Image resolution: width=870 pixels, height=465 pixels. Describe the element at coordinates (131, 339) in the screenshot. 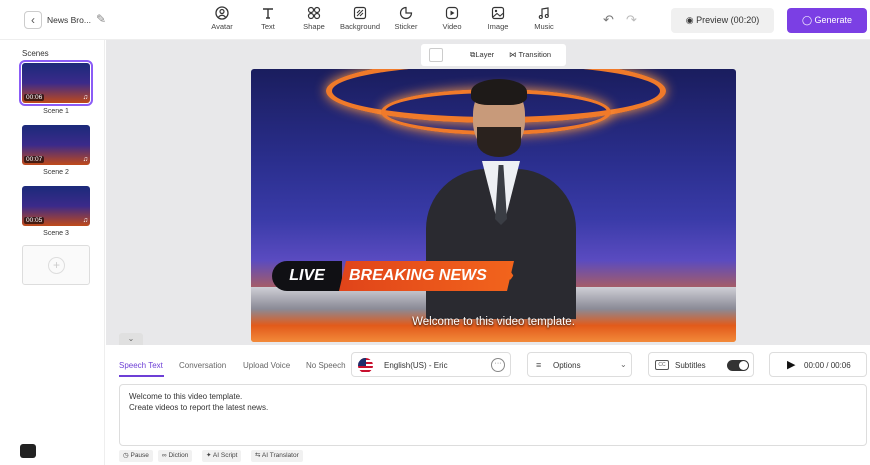

I see `collapse-panel-button: ⌄` at that location.